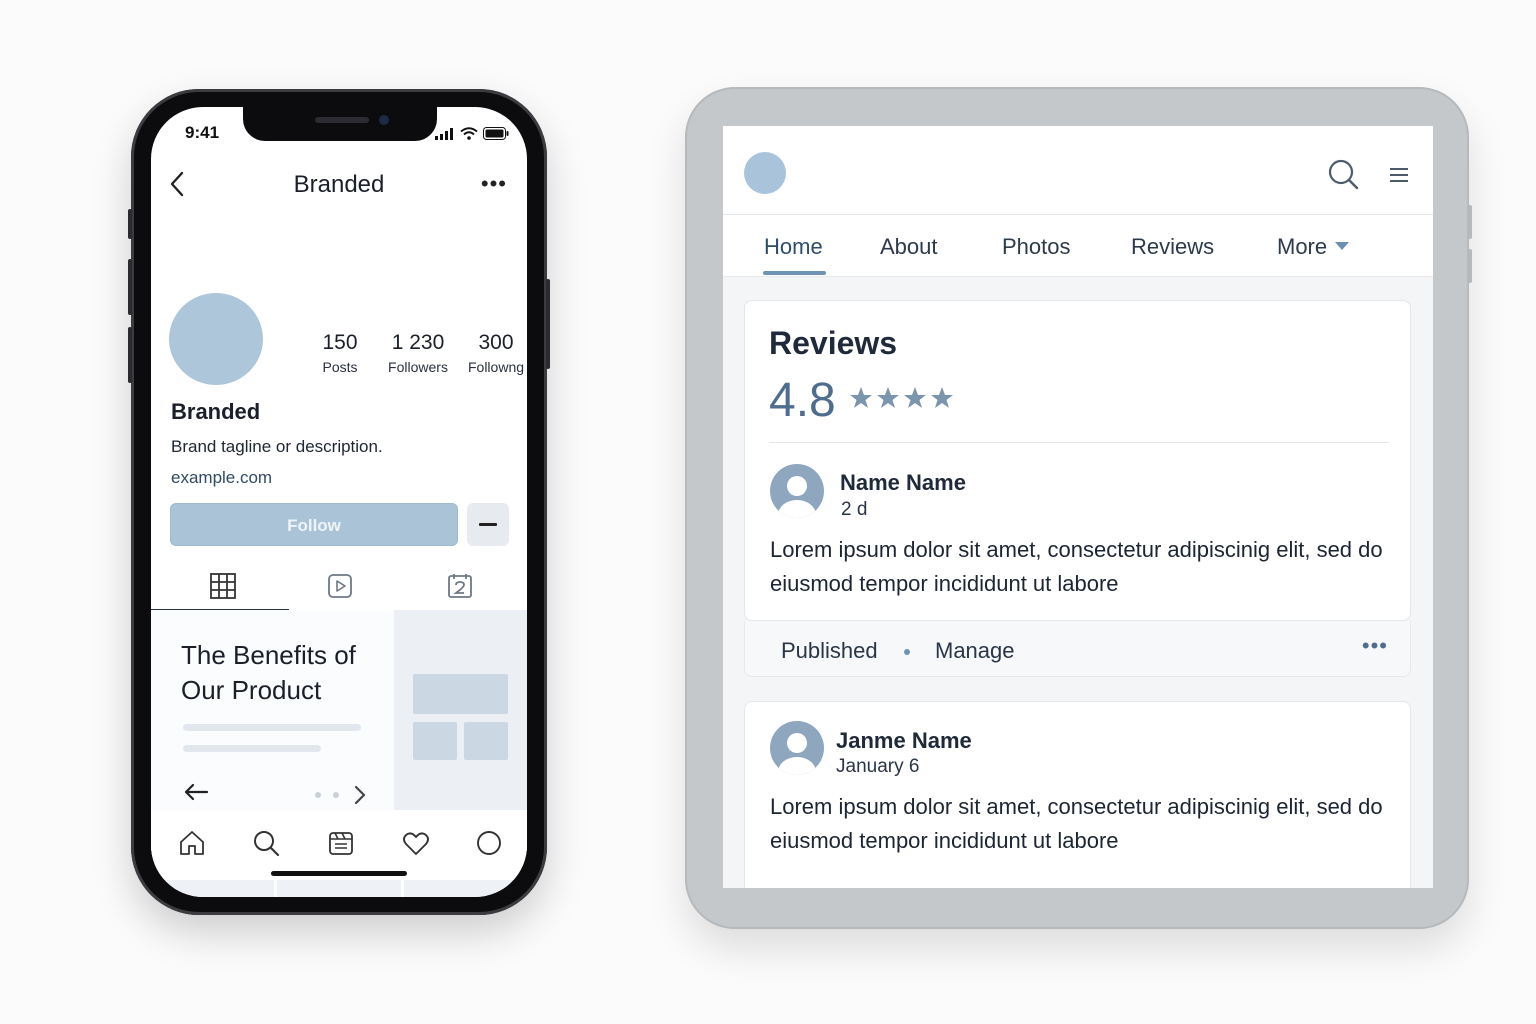  I want to click on status-time: 9:41, so click(202, 132).